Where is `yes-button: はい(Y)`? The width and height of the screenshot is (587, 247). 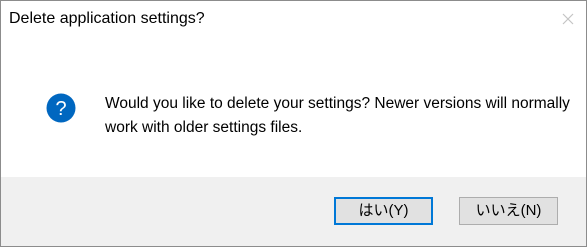 yes-button: はい(Y) is located at coordinates (383, 211).